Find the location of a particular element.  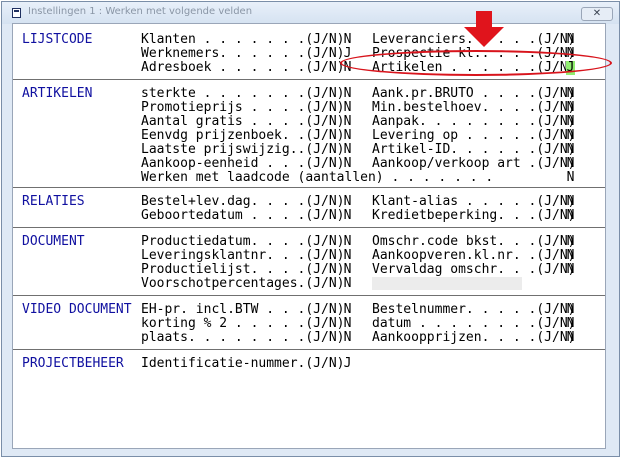

field-value-productielijst: N is located at coordinates (347, 270).